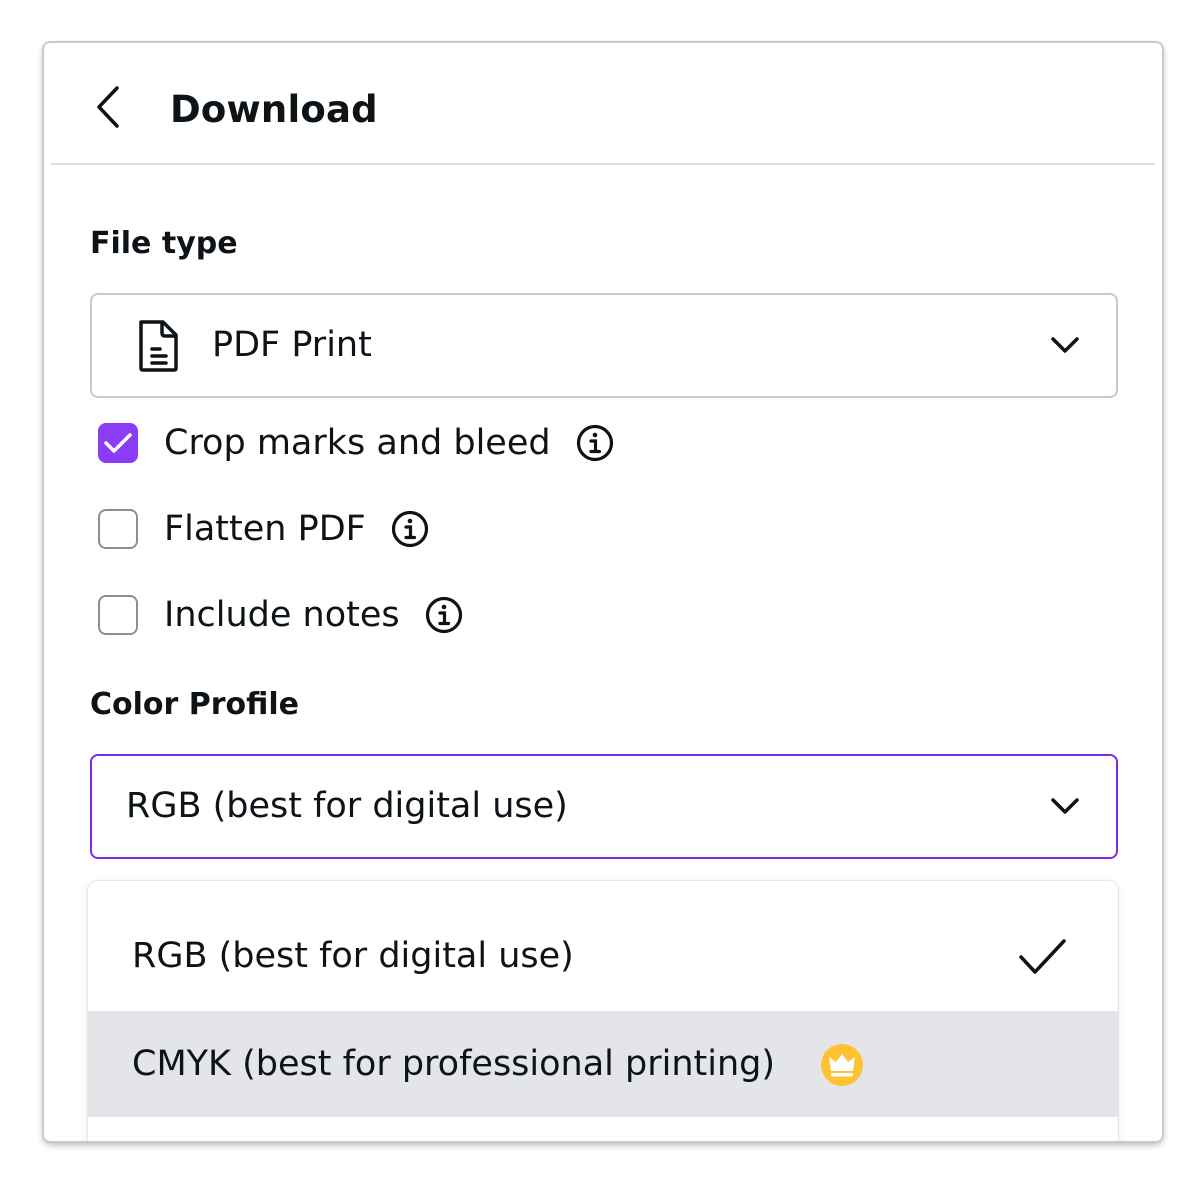 This screenshot has width=1200, height=1184. I want to click on crop-marks-label: Crop marks and bleed, so click(357, 443).